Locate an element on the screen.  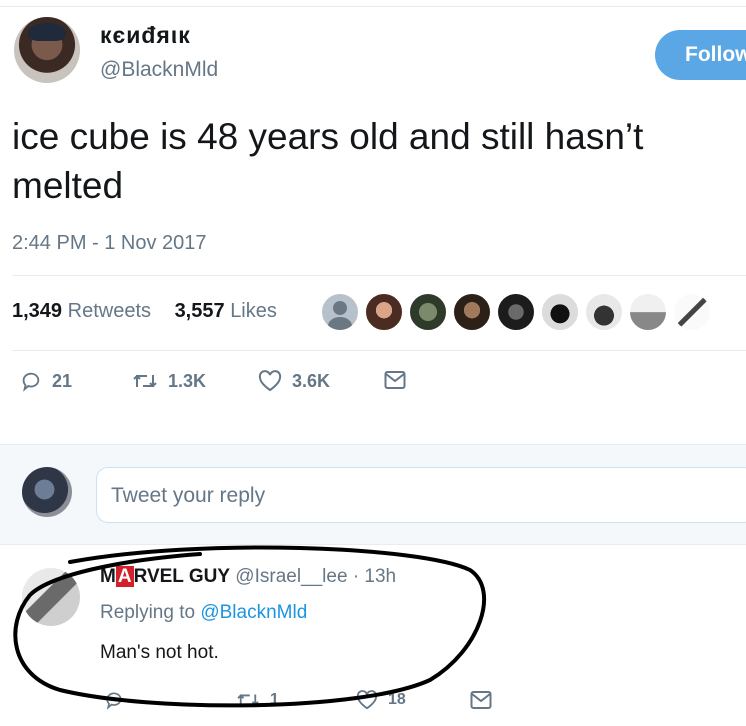
likes-stat: 3,557 Likes is located at coordinates (226, 311).